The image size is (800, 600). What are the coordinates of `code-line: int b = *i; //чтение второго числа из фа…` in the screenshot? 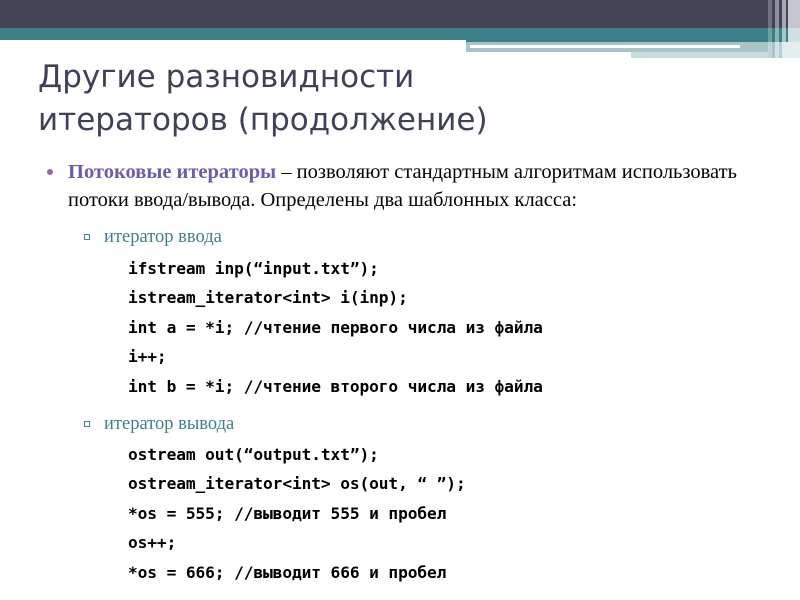 It's located at (335, 386).